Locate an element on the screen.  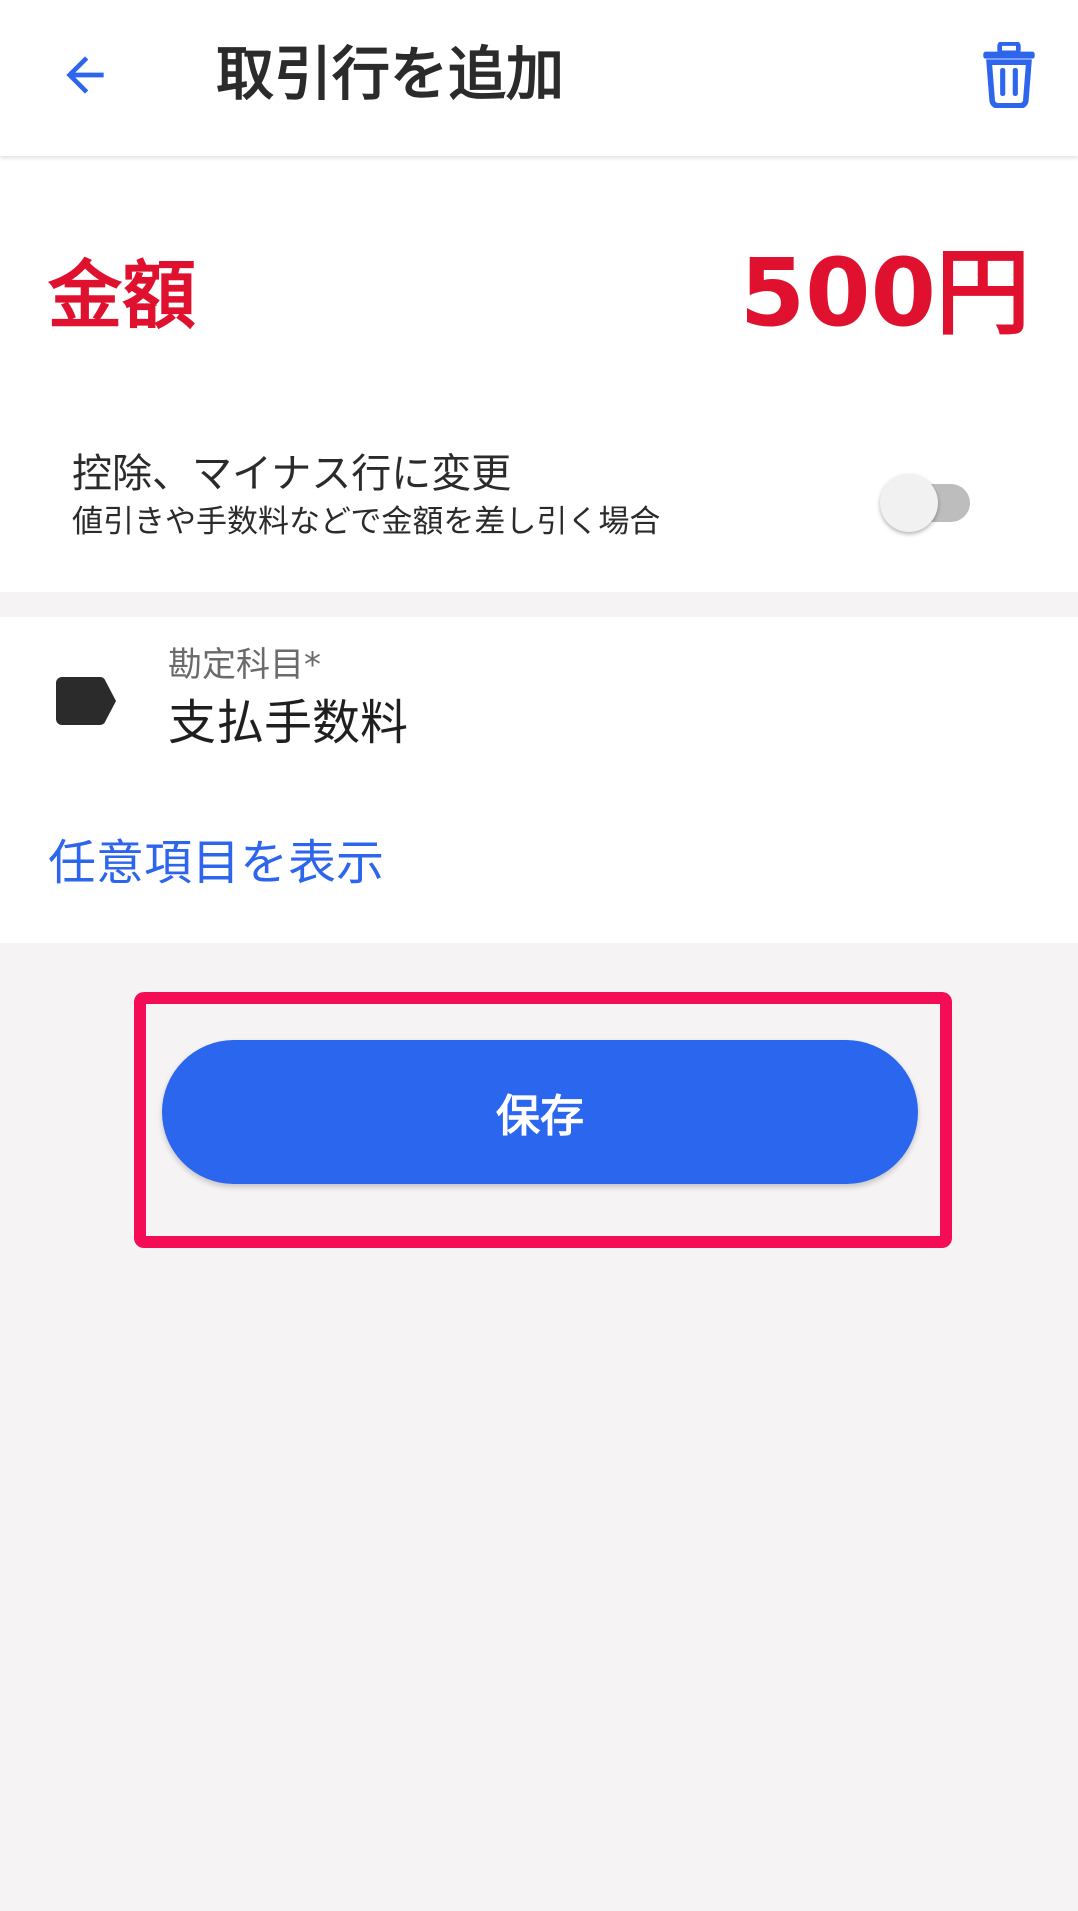
page-title: 取引行を追加 is located at coordinates (390, 74).